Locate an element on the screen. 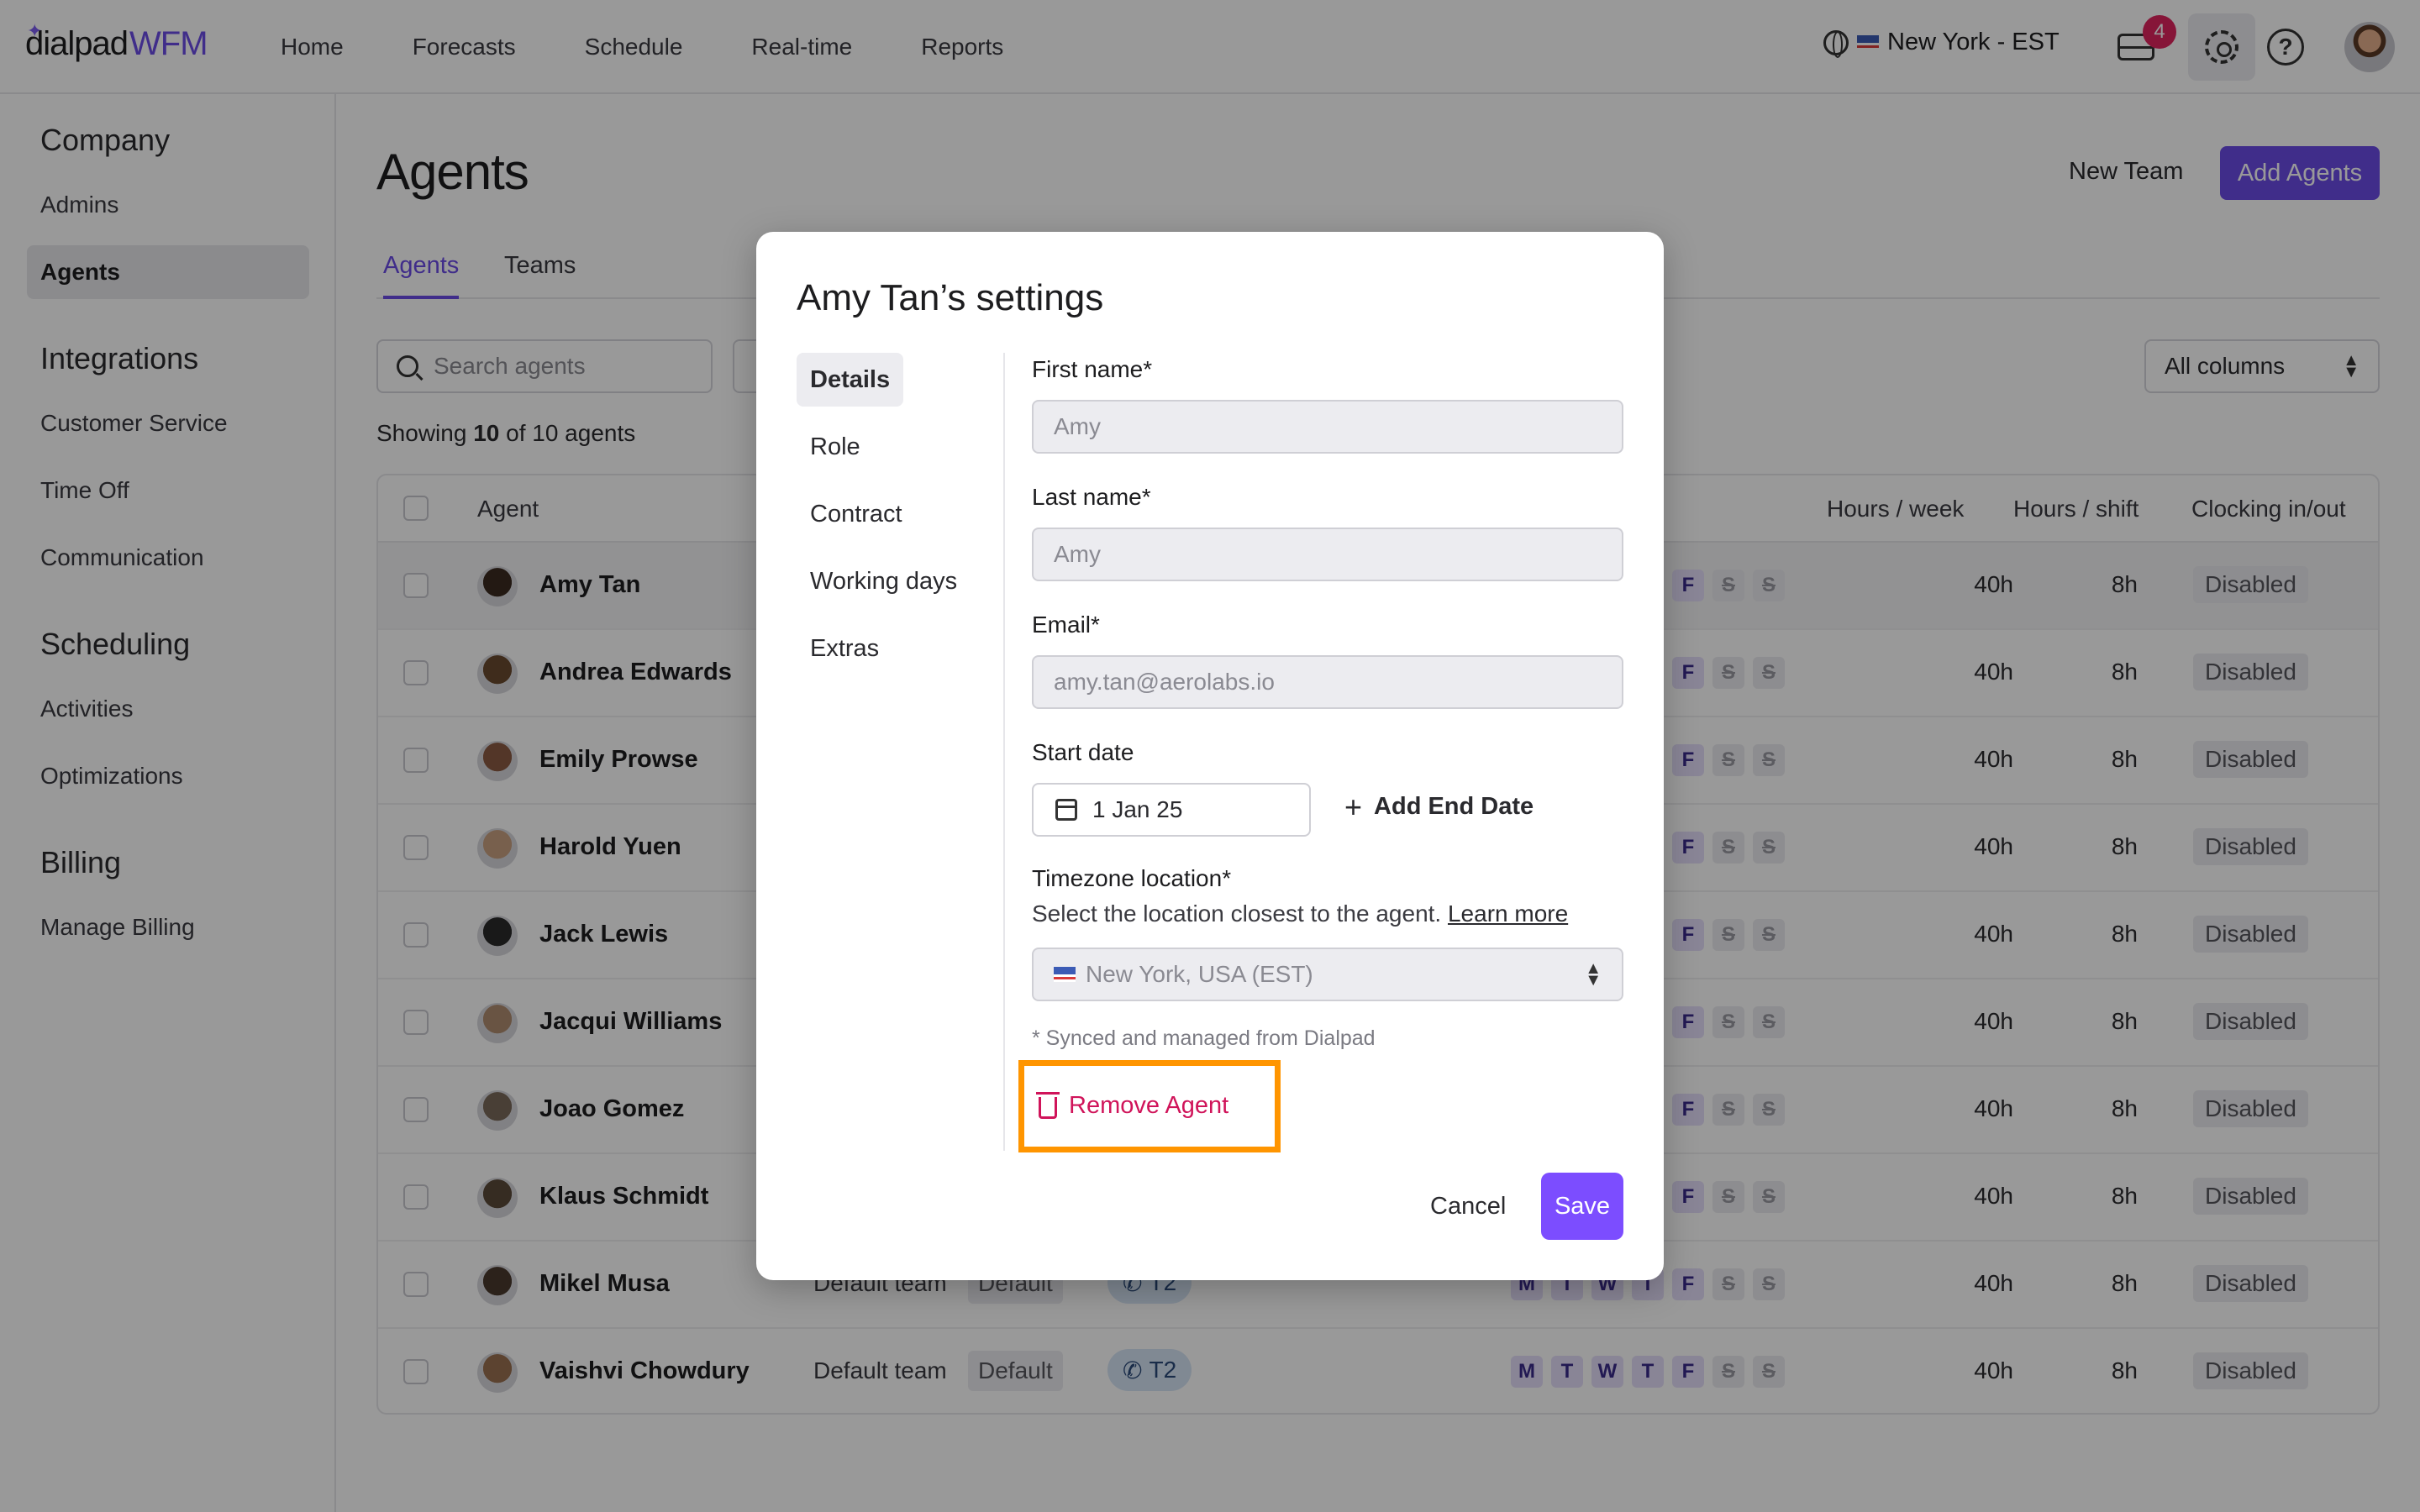 The width and height of the screenshot is (2420, 1512). timezone-select: New York, USA (EST) ▲ ▼ is located at coordinates (1327, 974).